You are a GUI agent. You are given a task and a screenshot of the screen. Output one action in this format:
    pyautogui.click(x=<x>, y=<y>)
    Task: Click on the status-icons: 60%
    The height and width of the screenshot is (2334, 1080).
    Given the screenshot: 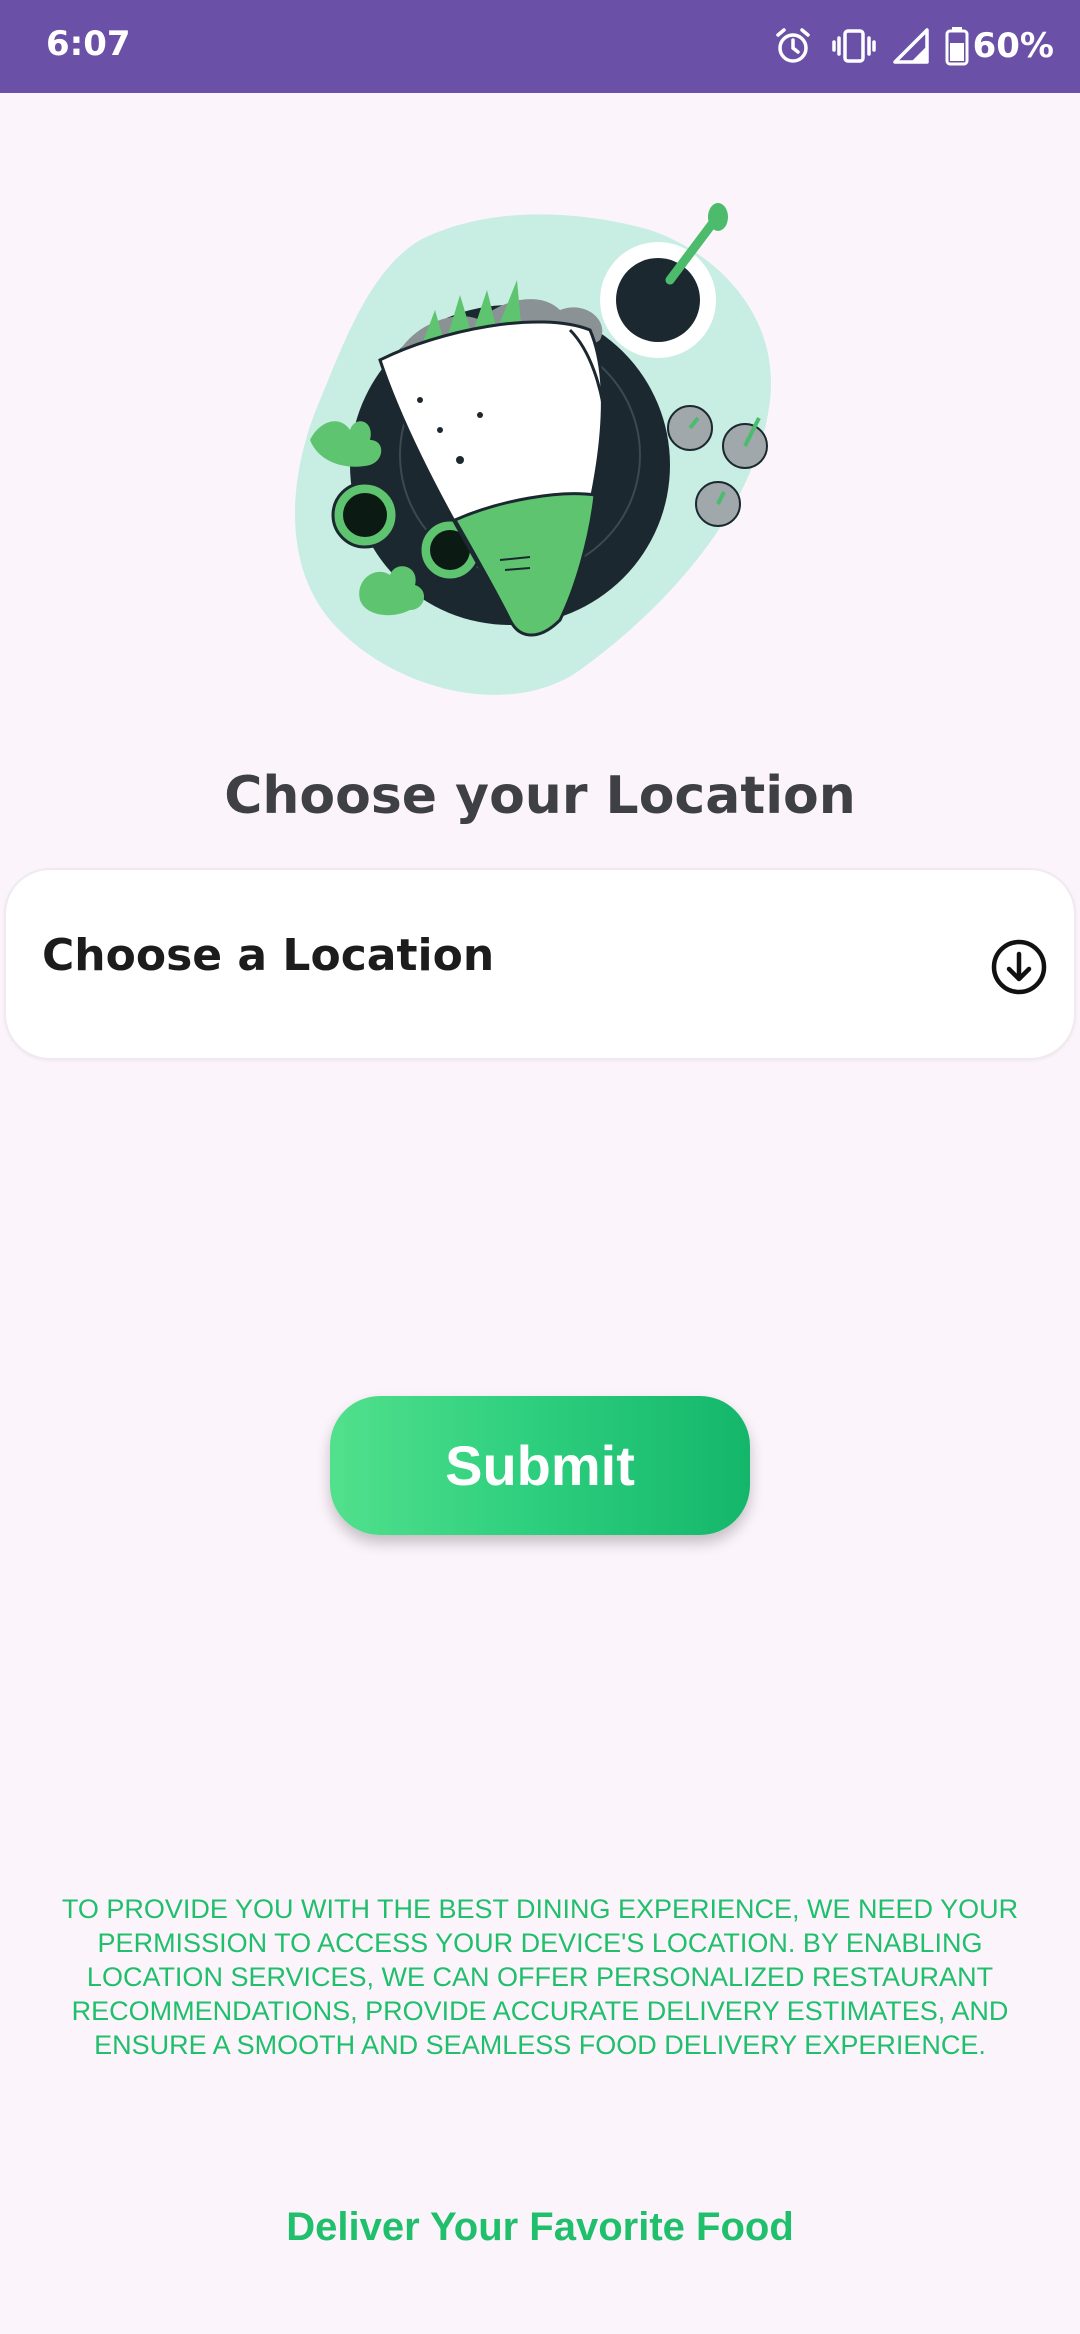 What is the action you would take?
    pyautogui.click(x=913, y=46)
    